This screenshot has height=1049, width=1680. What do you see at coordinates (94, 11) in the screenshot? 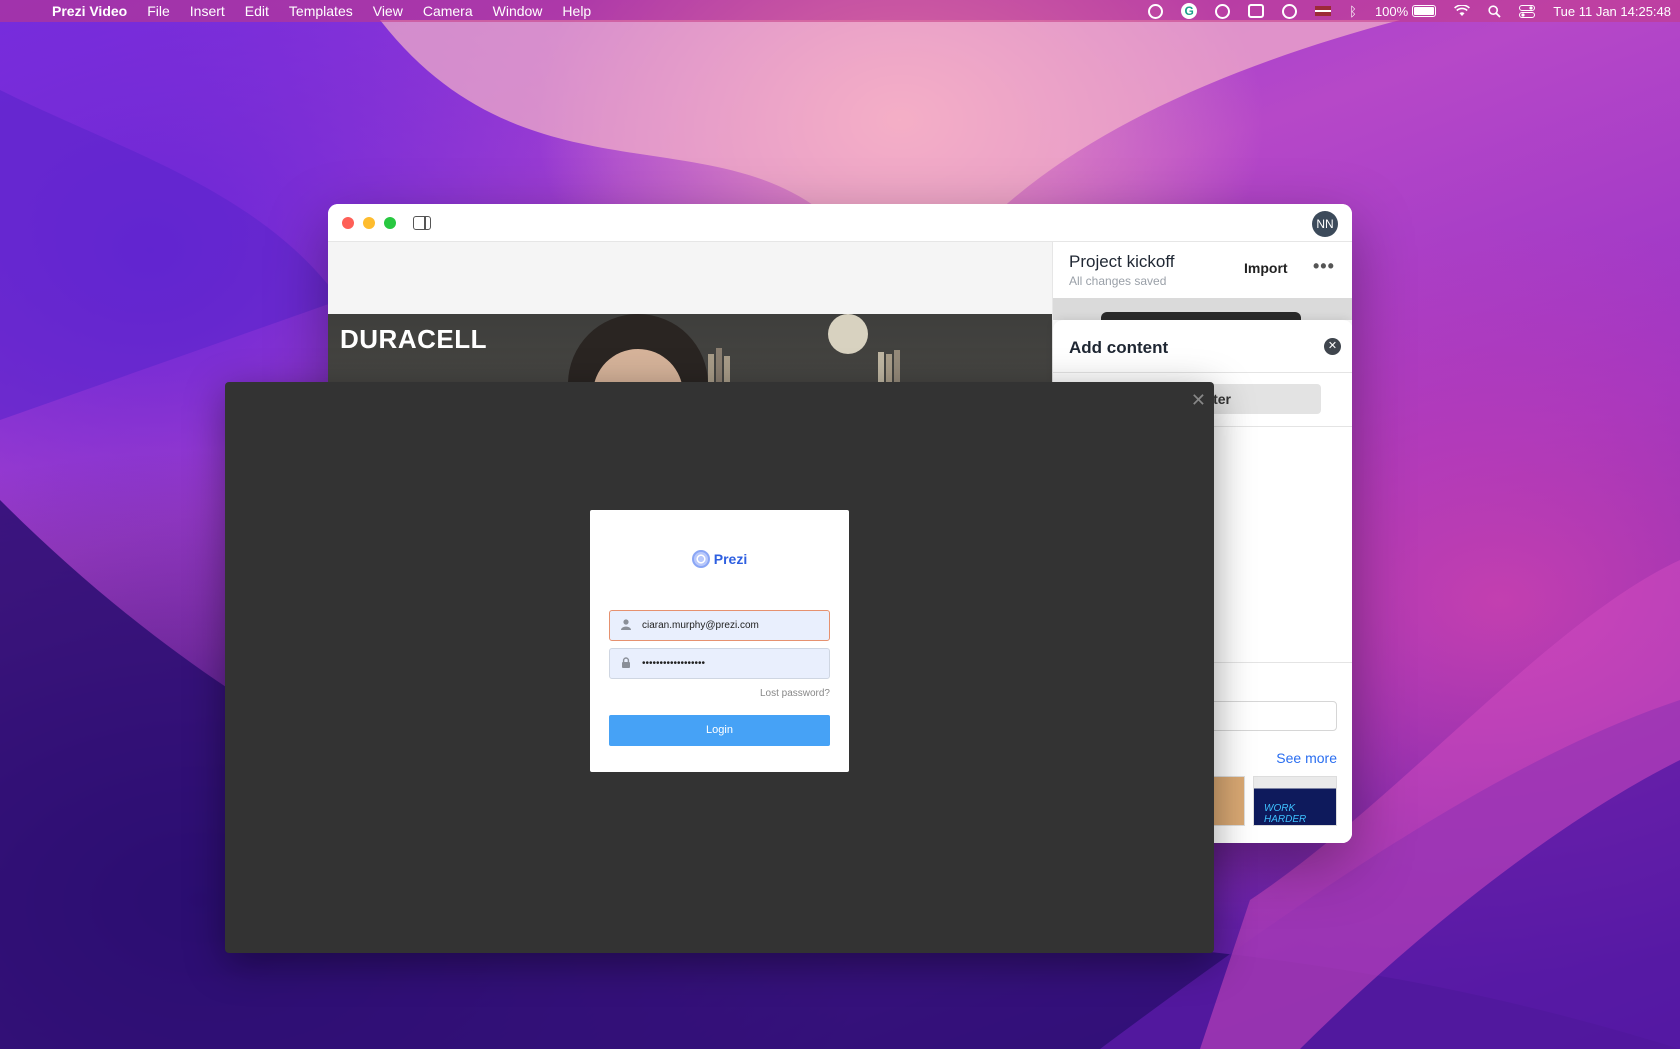
I see `menu-app-name: Prezi Video` at bounding box center [94, 11].